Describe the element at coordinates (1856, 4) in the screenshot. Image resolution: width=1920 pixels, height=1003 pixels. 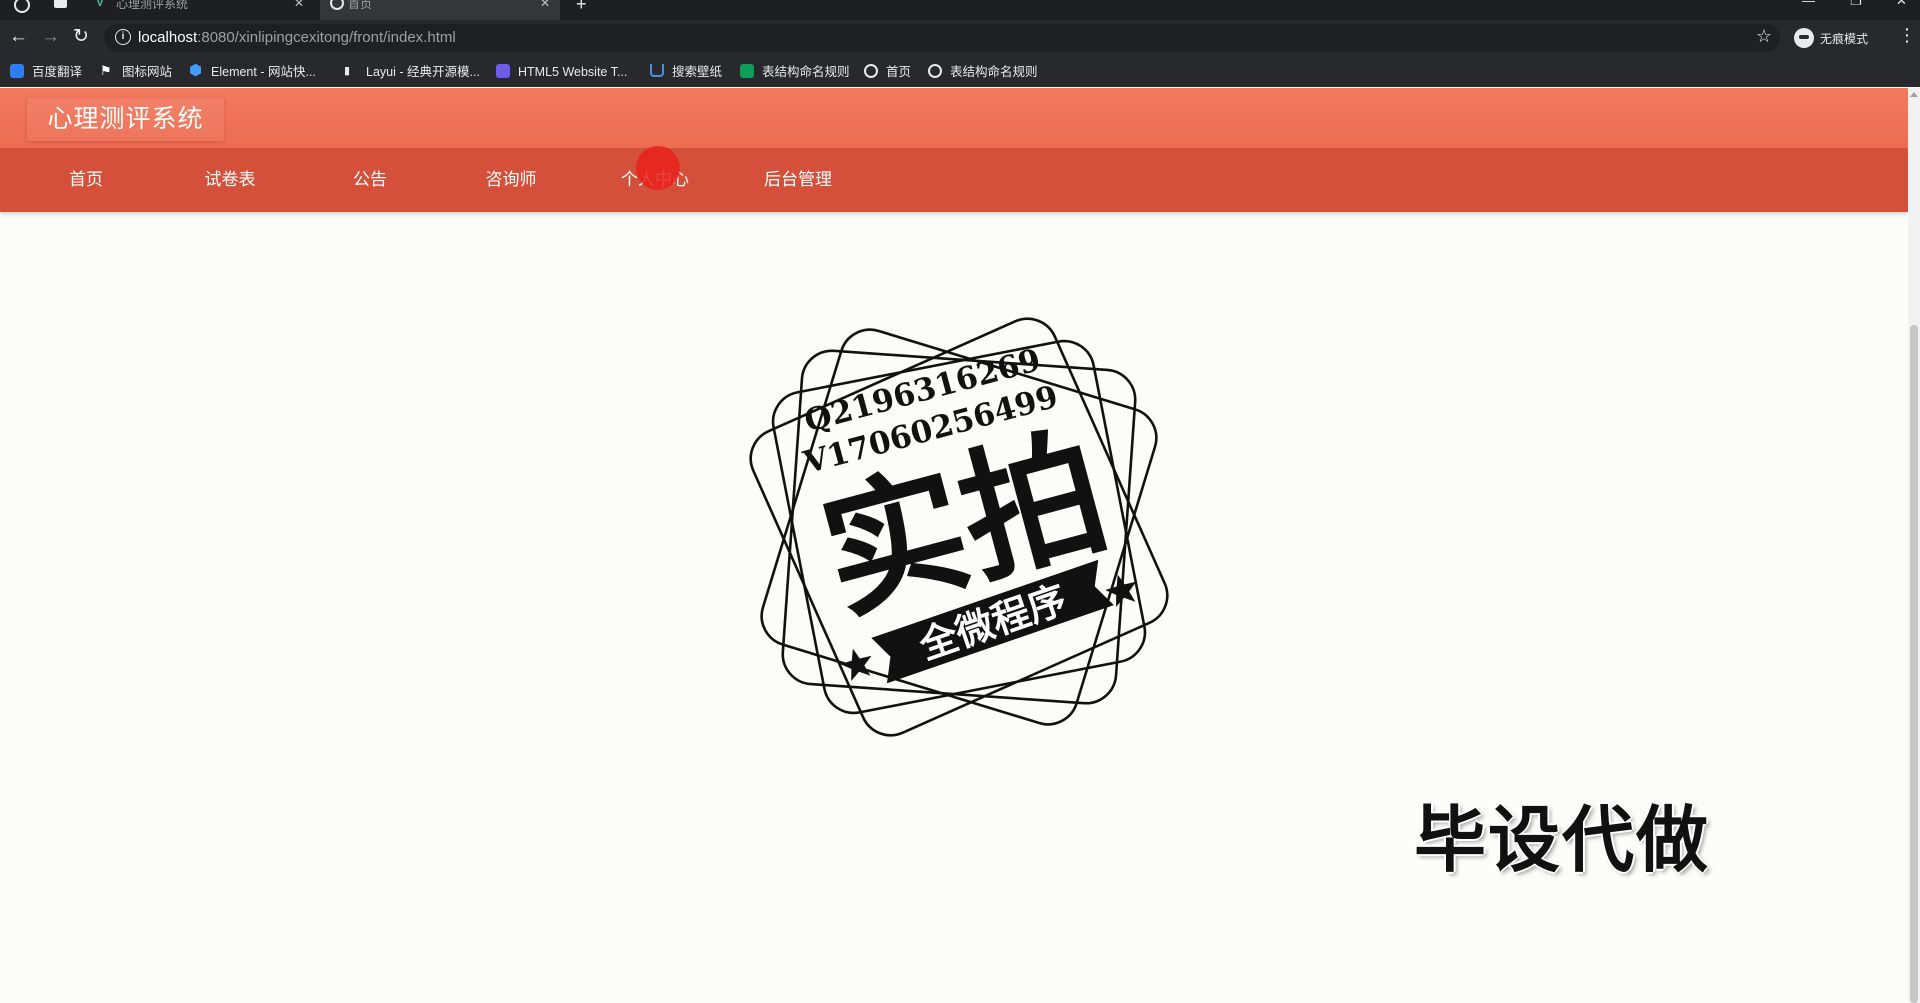
I see `maximize-icon: ❐` at that location.